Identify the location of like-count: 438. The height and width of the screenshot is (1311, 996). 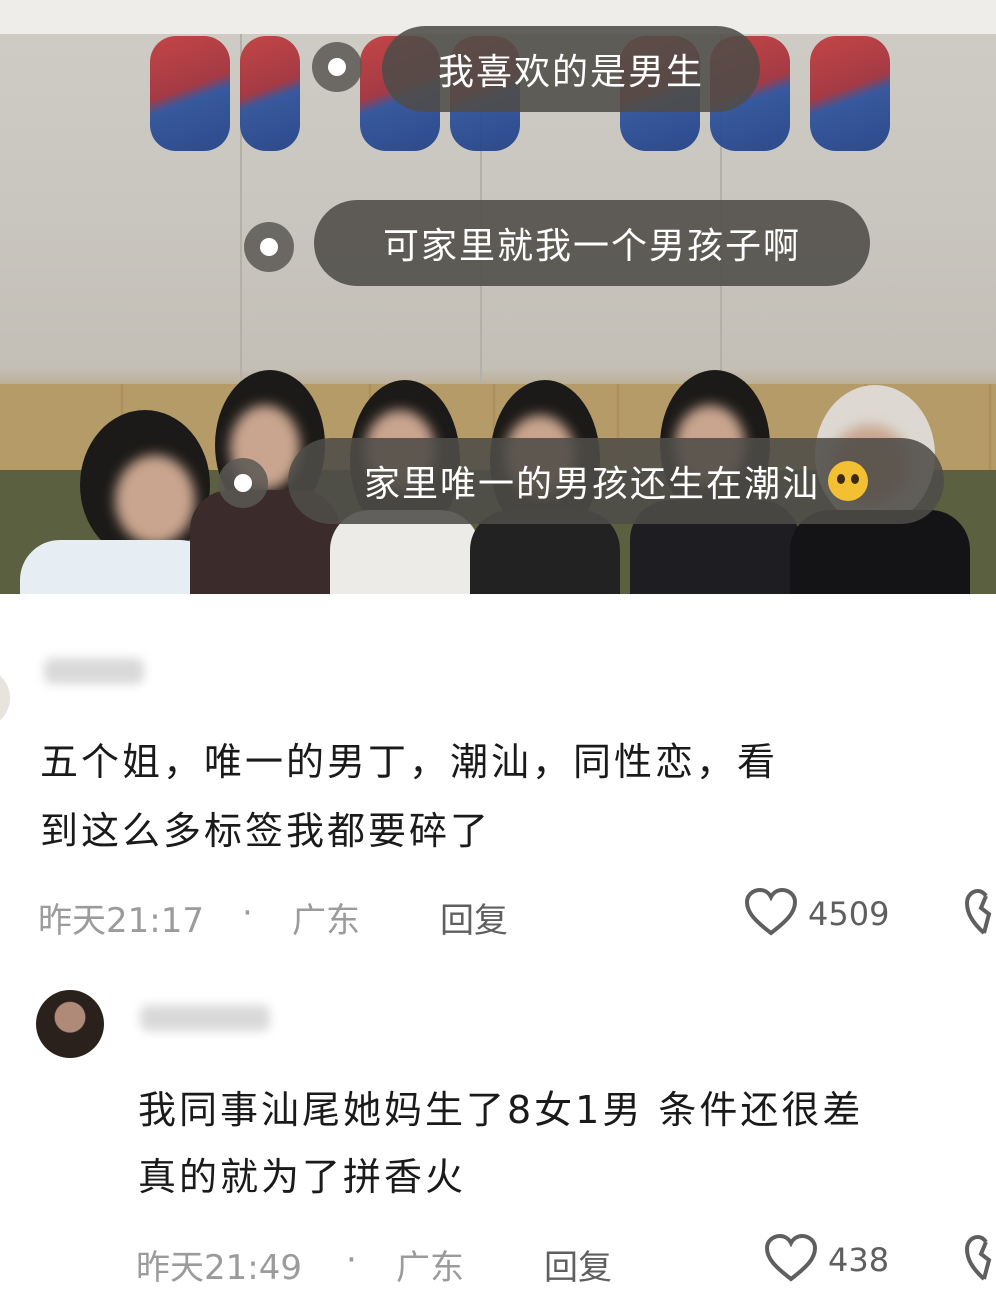
(859, 1260).